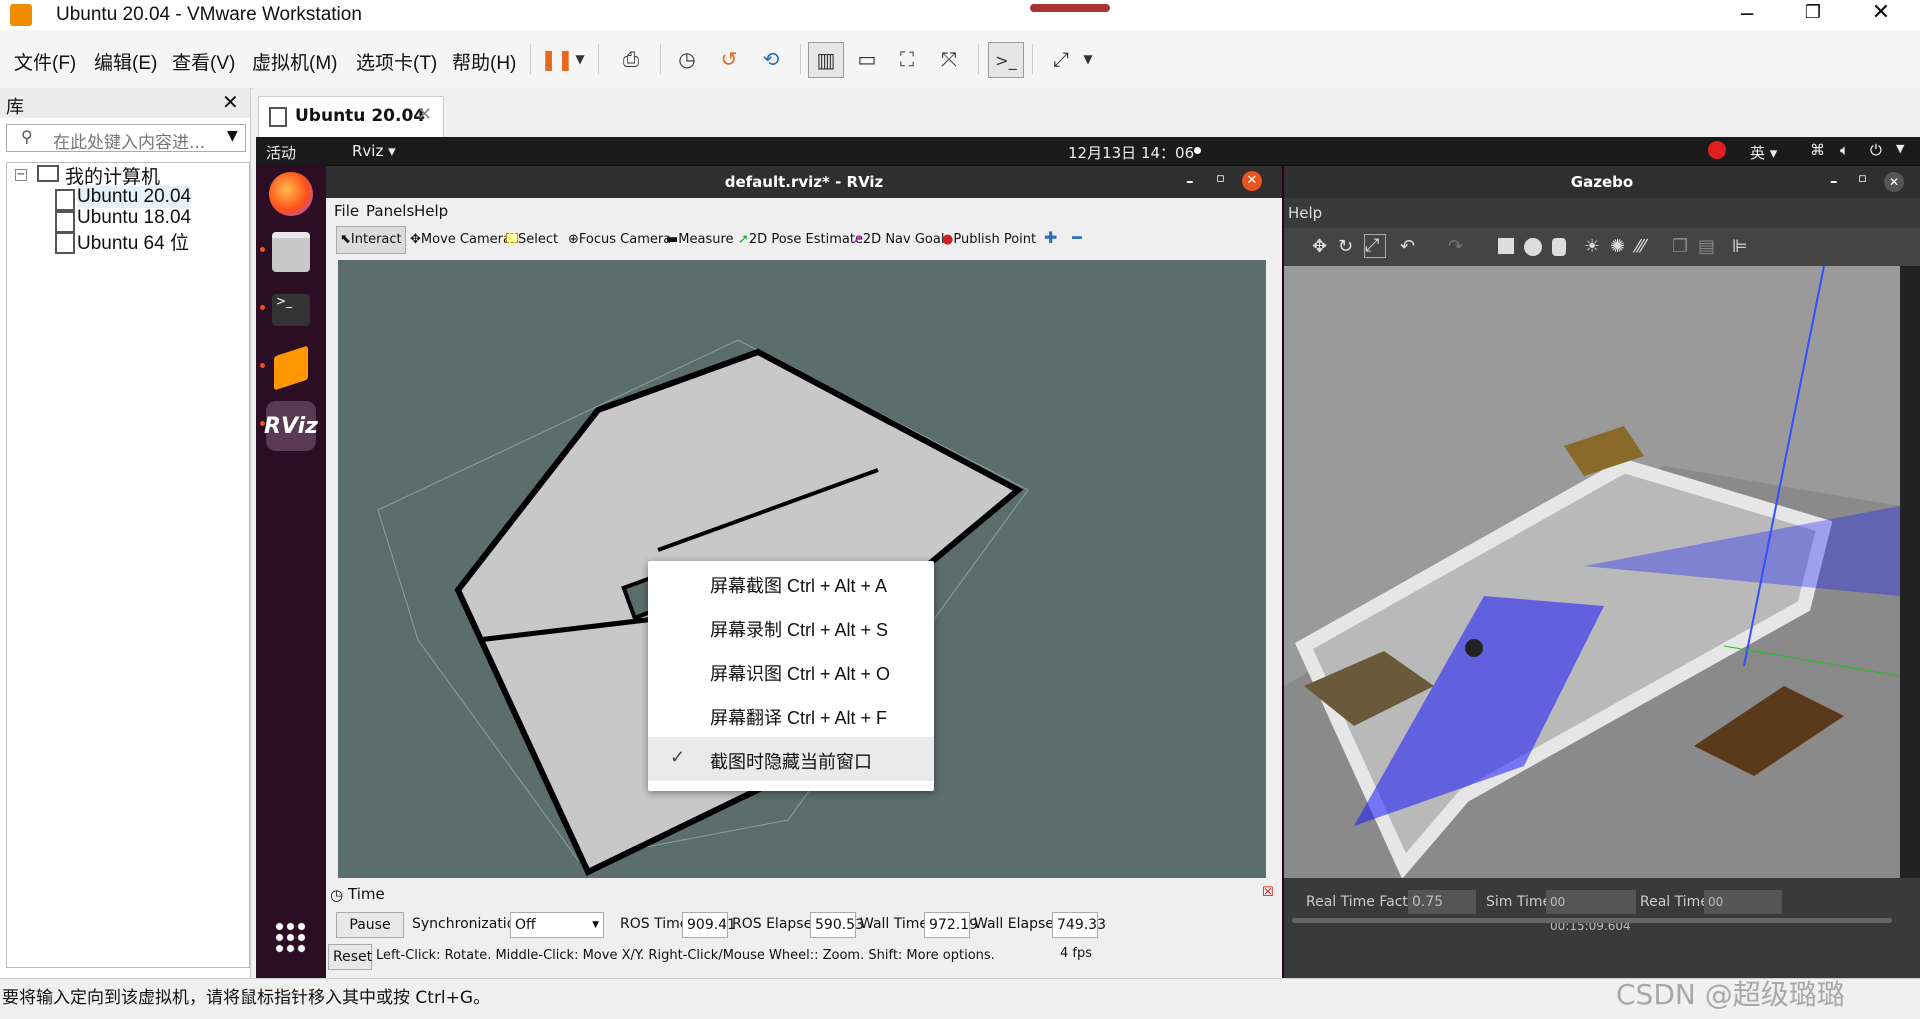 The height and width of the screenshot is (1019, 1920). I want to click on library-view-icon: ▥, so click(826, 60).